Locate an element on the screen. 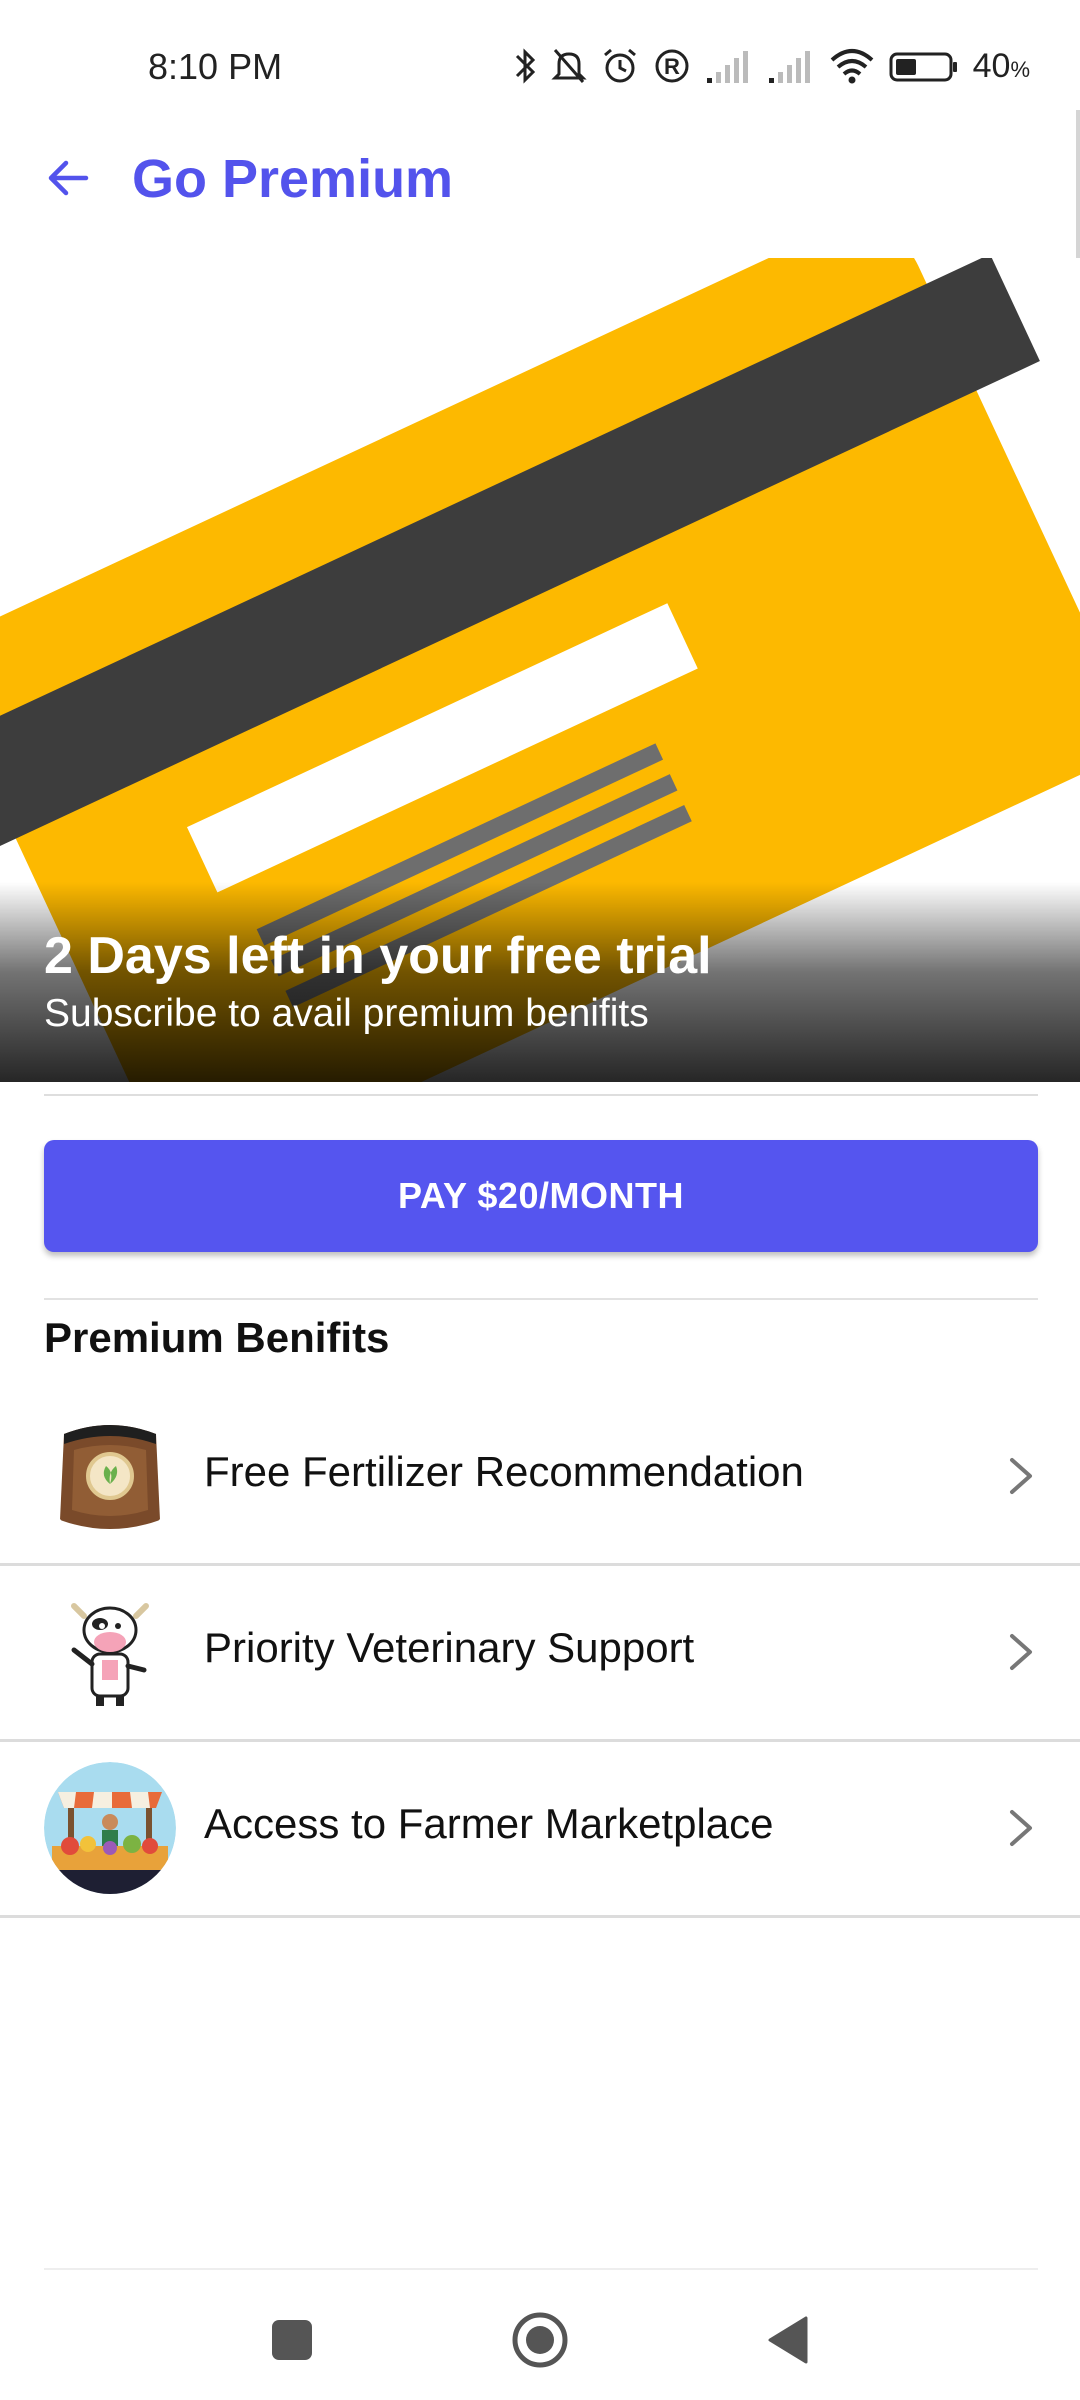 This screenshot has width=1080, height=2400. pay-button: PAY $20/MONTH is located at coordinates (541, 1196).